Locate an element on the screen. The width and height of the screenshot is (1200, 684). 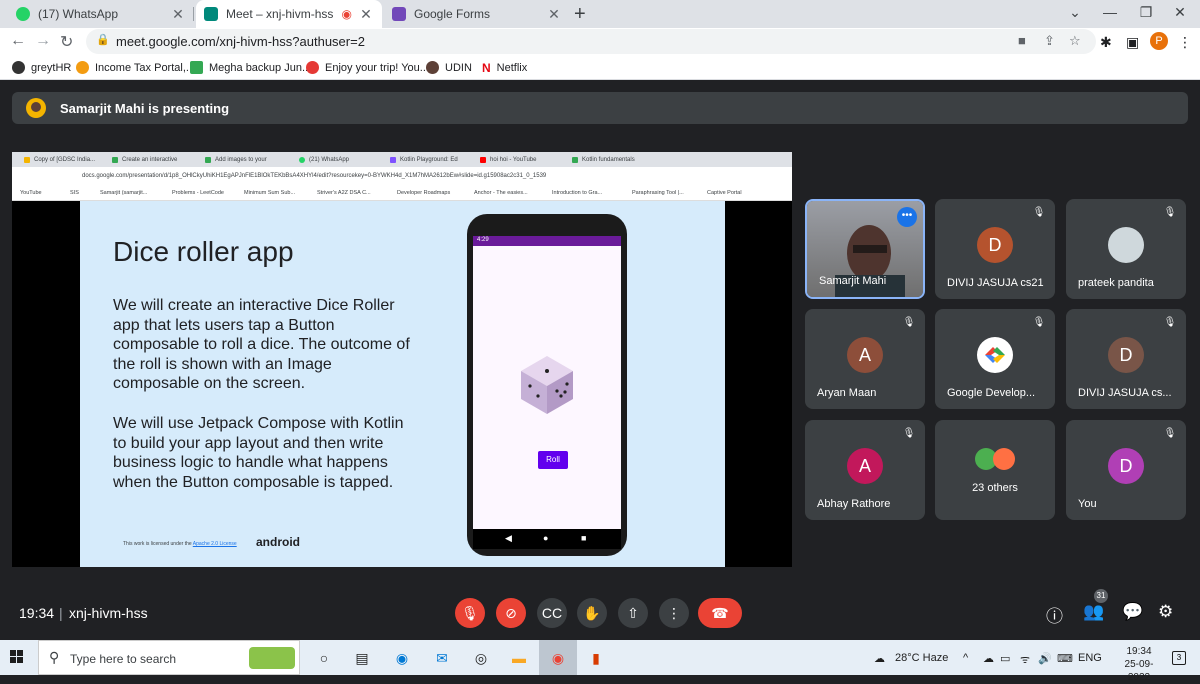
weather-icon: ☁ is located at coordinates (879, 658).